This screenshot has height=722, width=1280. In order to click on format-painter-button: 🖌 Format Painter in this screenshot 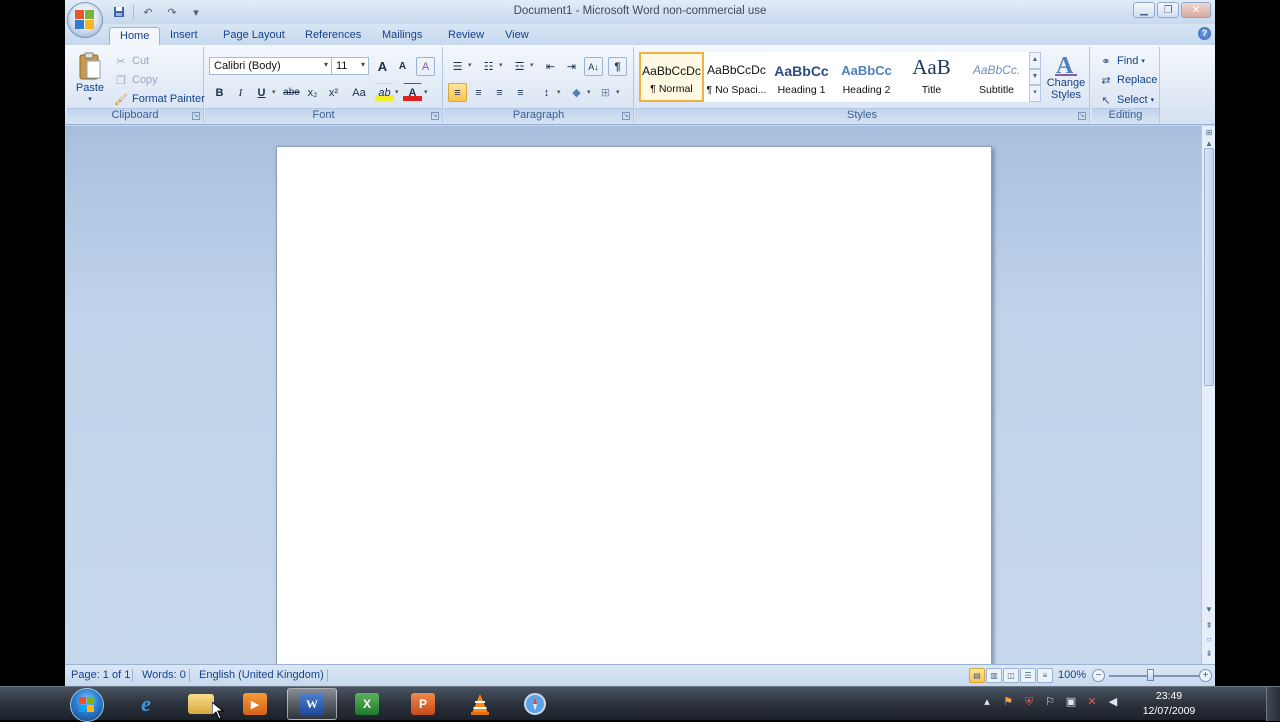, I will do `click(159, 99)`.